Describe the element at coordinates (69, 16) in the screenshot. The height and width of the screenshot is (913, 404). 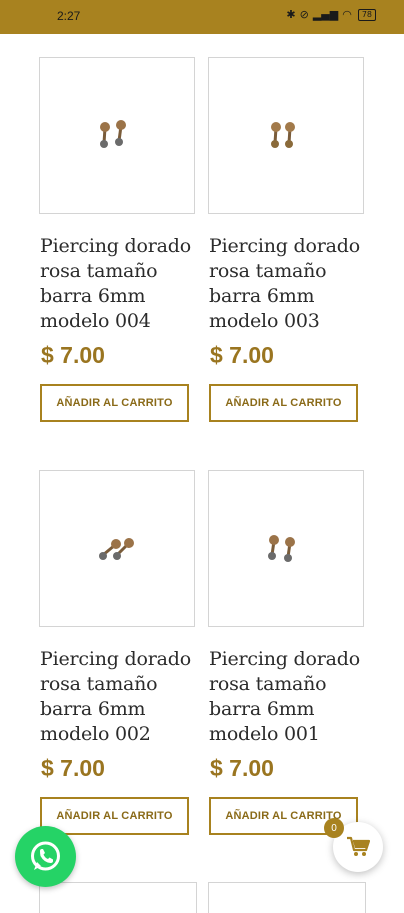
I see `status-time: 2:27` at that location.